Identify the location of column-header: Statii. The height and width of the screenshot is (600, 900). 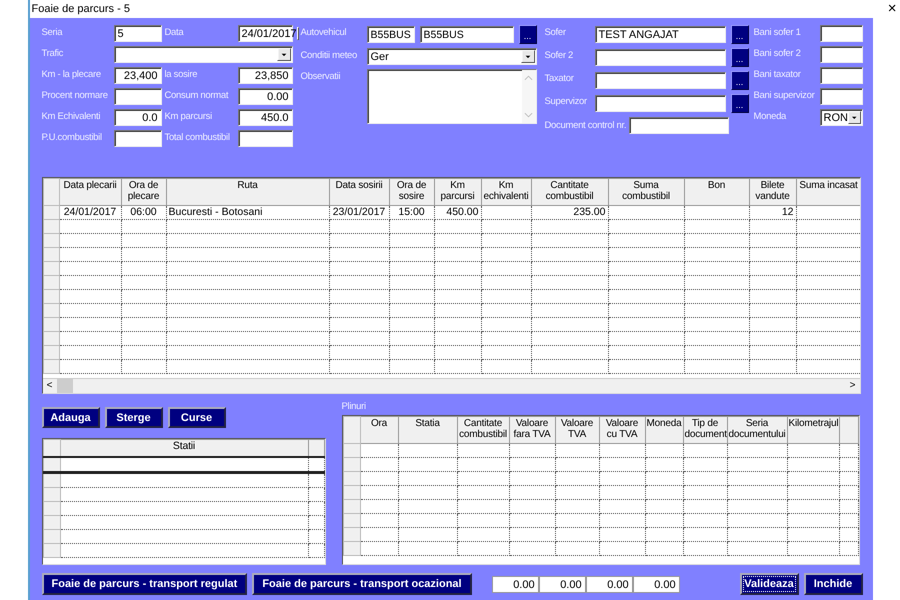
(184, 448).